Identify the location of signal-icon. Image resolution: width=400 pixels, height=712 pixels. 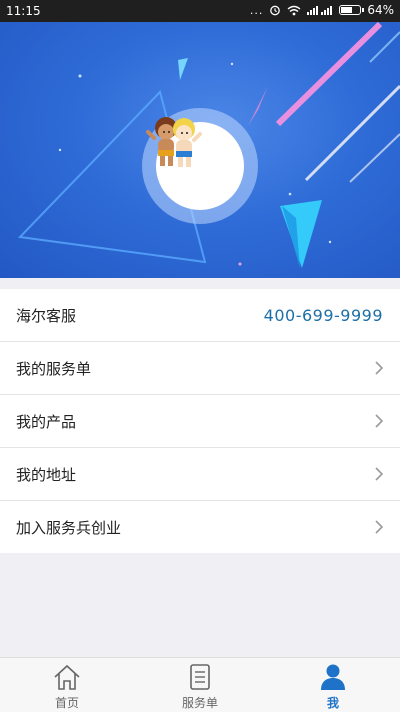
(320, 10).